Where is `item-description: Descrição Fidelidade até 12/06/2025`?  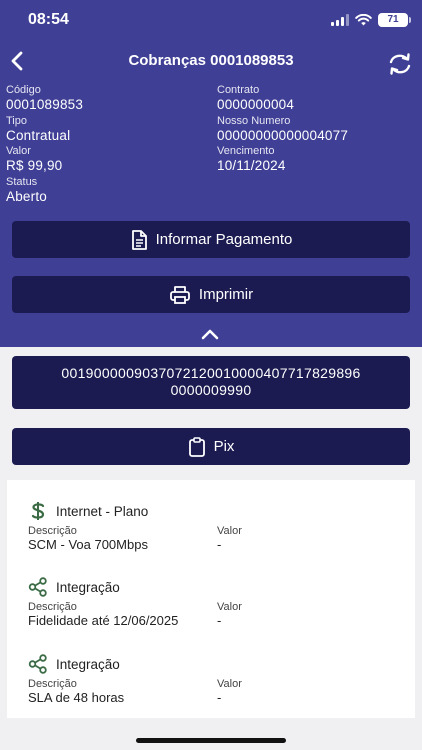 item-description: Descrição Fidelidade até 12/06/2025 is located at coordinates (103, 615).